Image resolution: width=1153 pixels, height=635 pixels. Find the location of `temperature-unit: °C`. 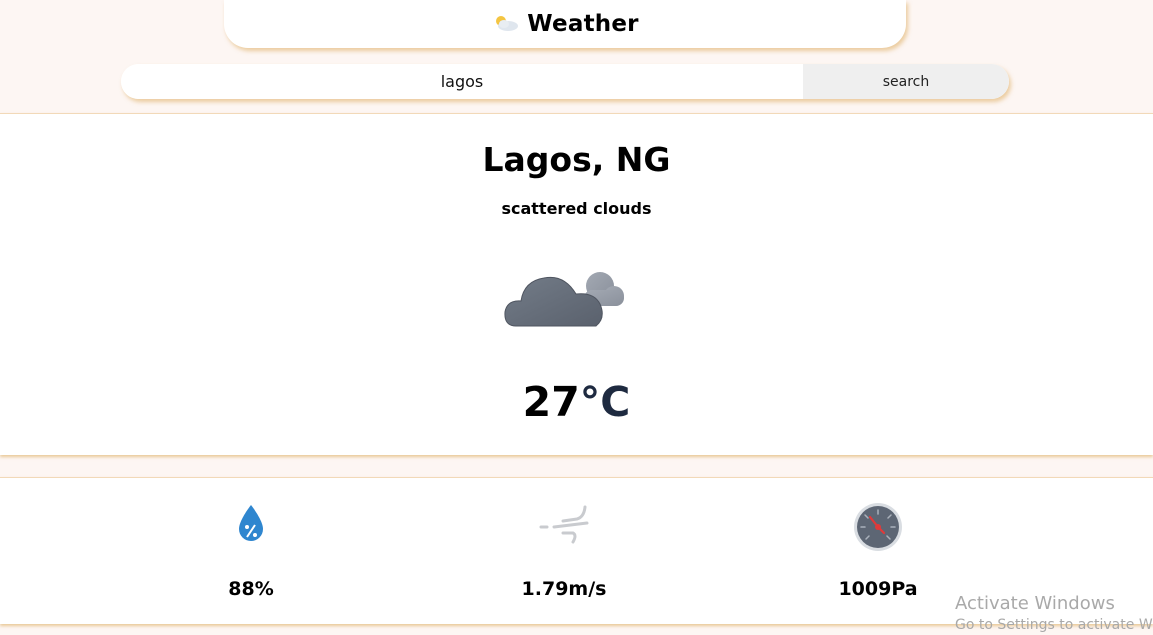

temperature-unit: °C is located at coordinates (605, 402).